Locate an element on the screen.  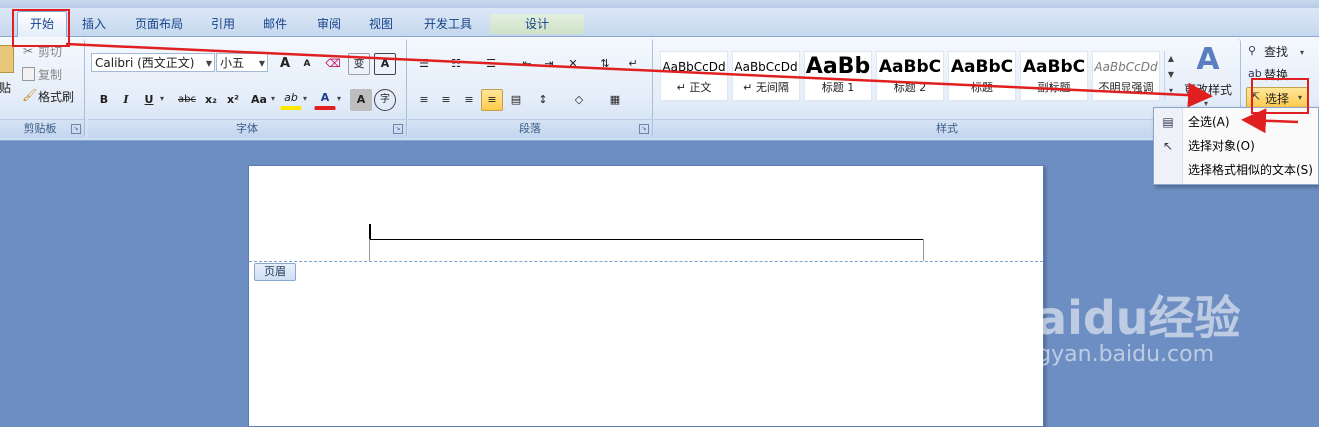
watermark-brand: Baidu经验 is located at coordinates (1121, 318).